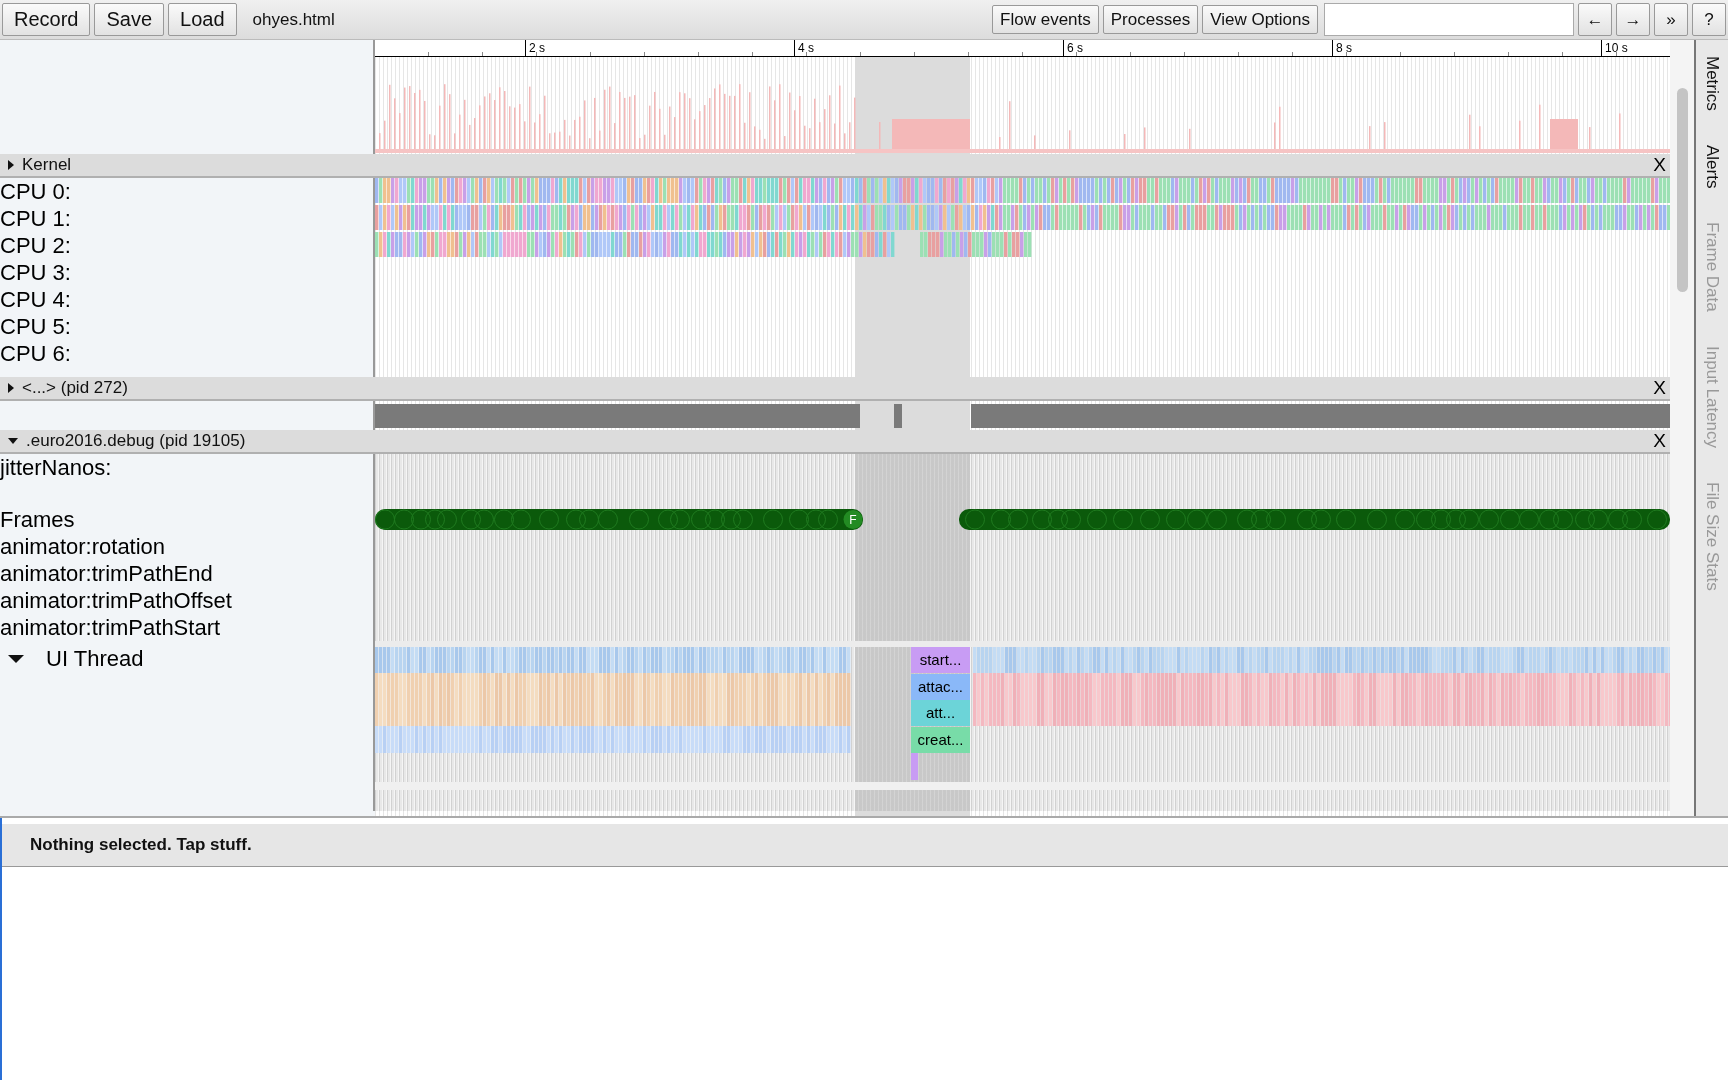 The height and width of the screenshot is (1080, 1728). Describe the element at coordinates (116, 600) in the screenshot. I see `track-label: animator:trimPathOffset` at that location.